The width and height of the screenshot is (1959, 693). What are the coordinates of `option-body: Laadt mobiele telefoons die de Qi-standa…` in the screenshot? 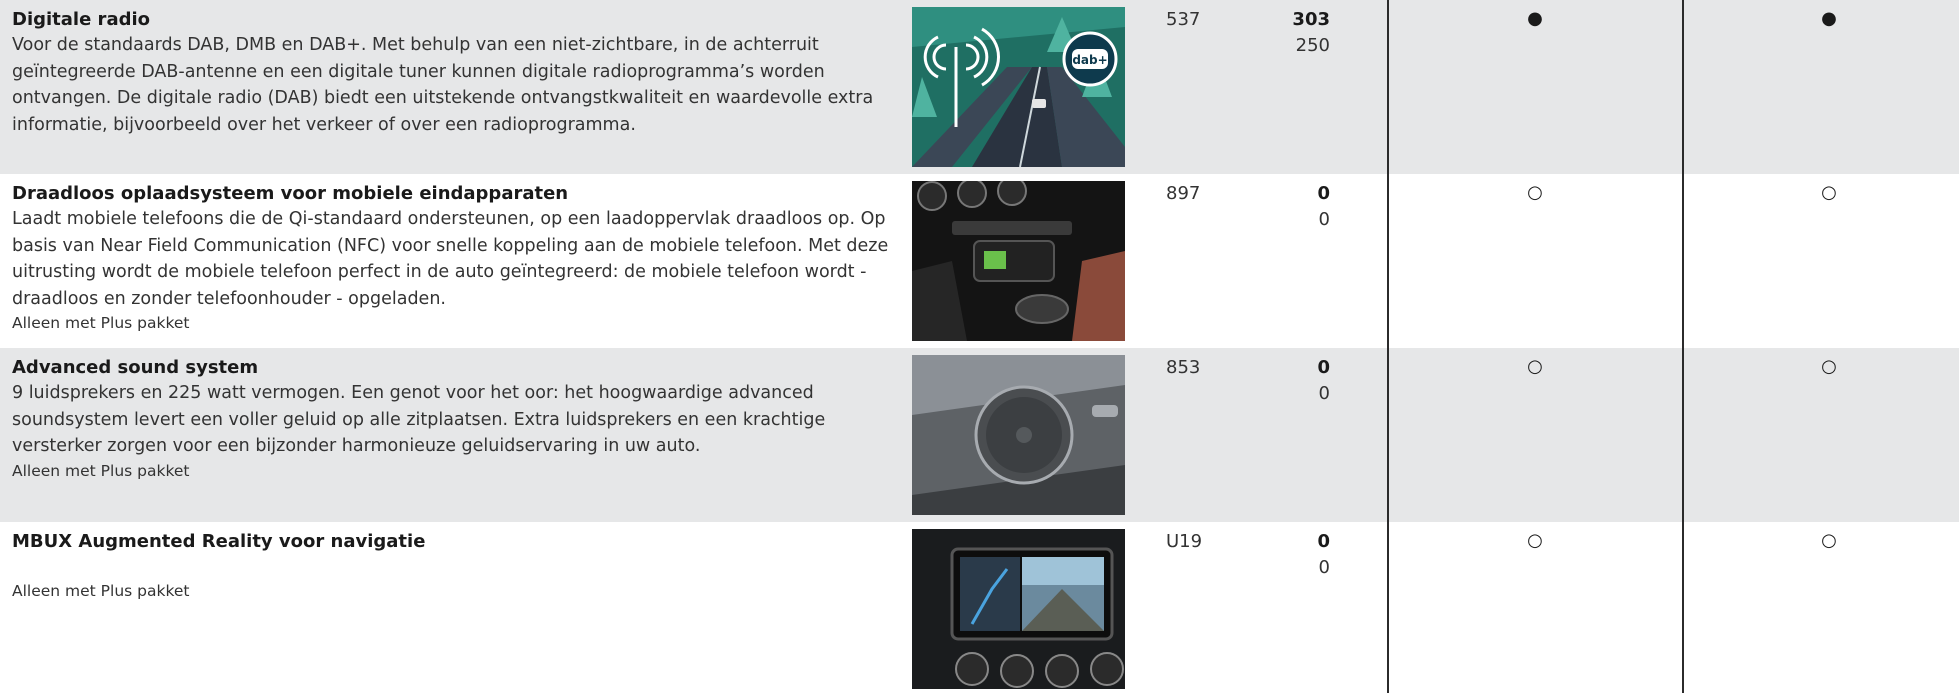 It's located at (450, 259).